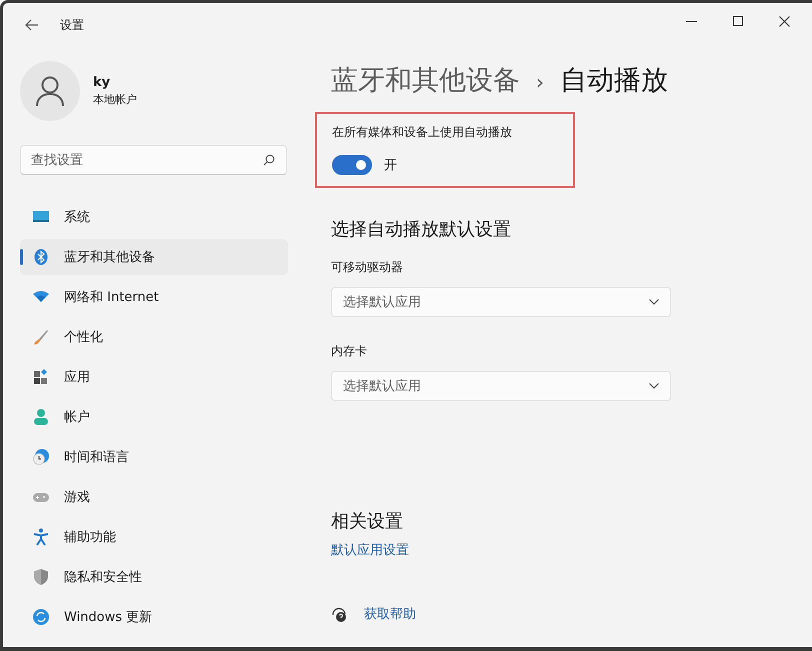 This screenshot has height=651, width=812. What do you see at coordinates (32, 25) in the screenshot?
I see `back-icon` at bounding box center [32, 25].